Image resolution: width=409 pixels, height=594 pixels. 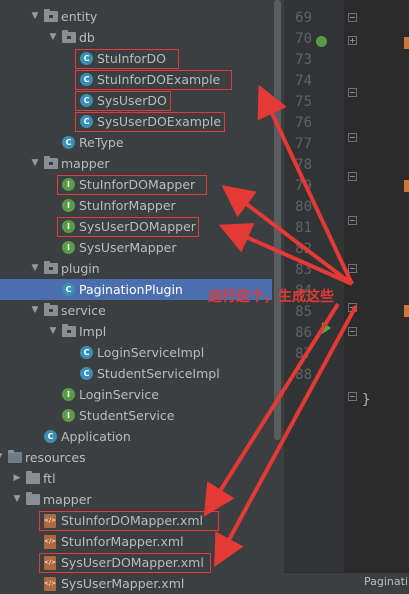 I want to click on arrow-to-entity-classes, so click(x=305, y=184).